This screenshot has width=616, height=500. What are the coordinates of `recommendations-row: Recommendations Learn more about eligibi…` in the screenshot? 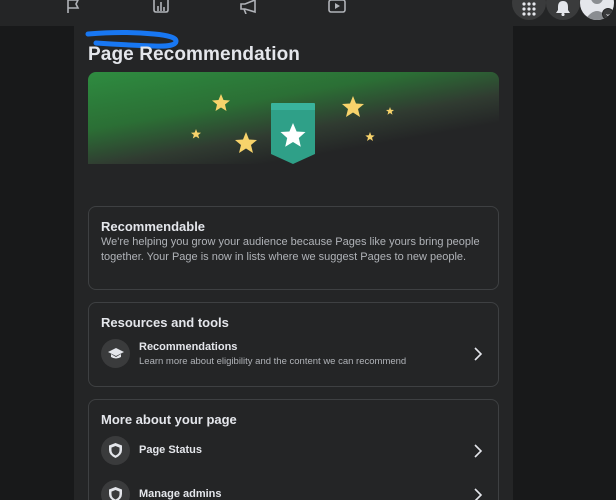 It's located at (293, 354).